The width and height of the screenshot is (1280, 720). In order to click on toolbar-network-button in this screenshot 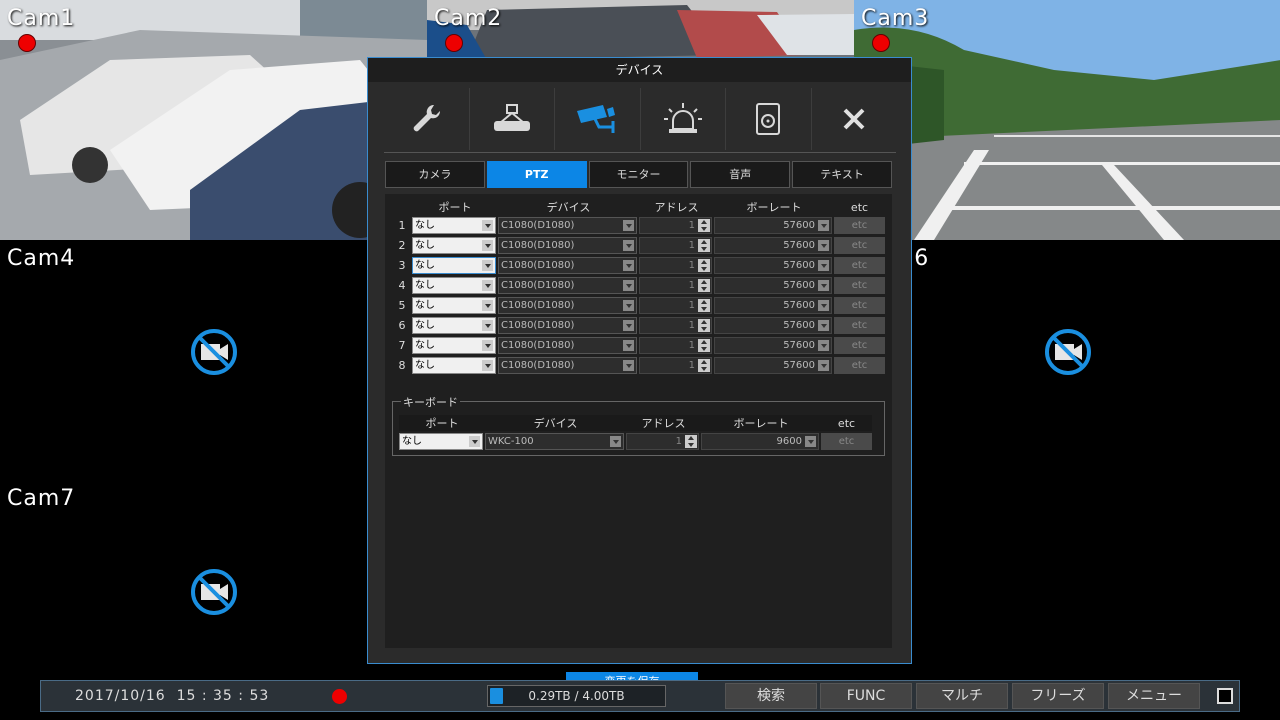, I will do `click(512, 119)`.